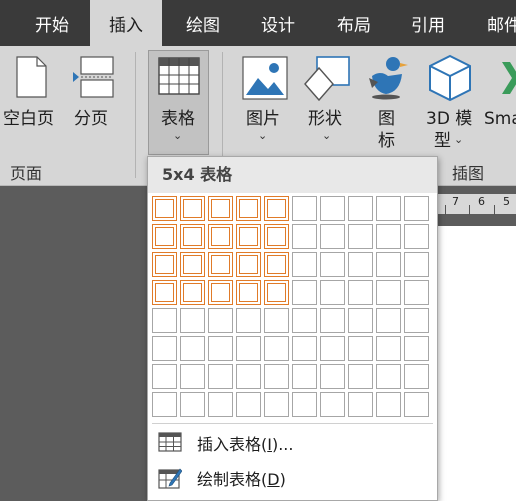 This screenshot has width=516, height=501. What do you see at coordinates (93, 100) in the screenshot?
I see `page-break-button: 分页` at bounding box center [93, 100].